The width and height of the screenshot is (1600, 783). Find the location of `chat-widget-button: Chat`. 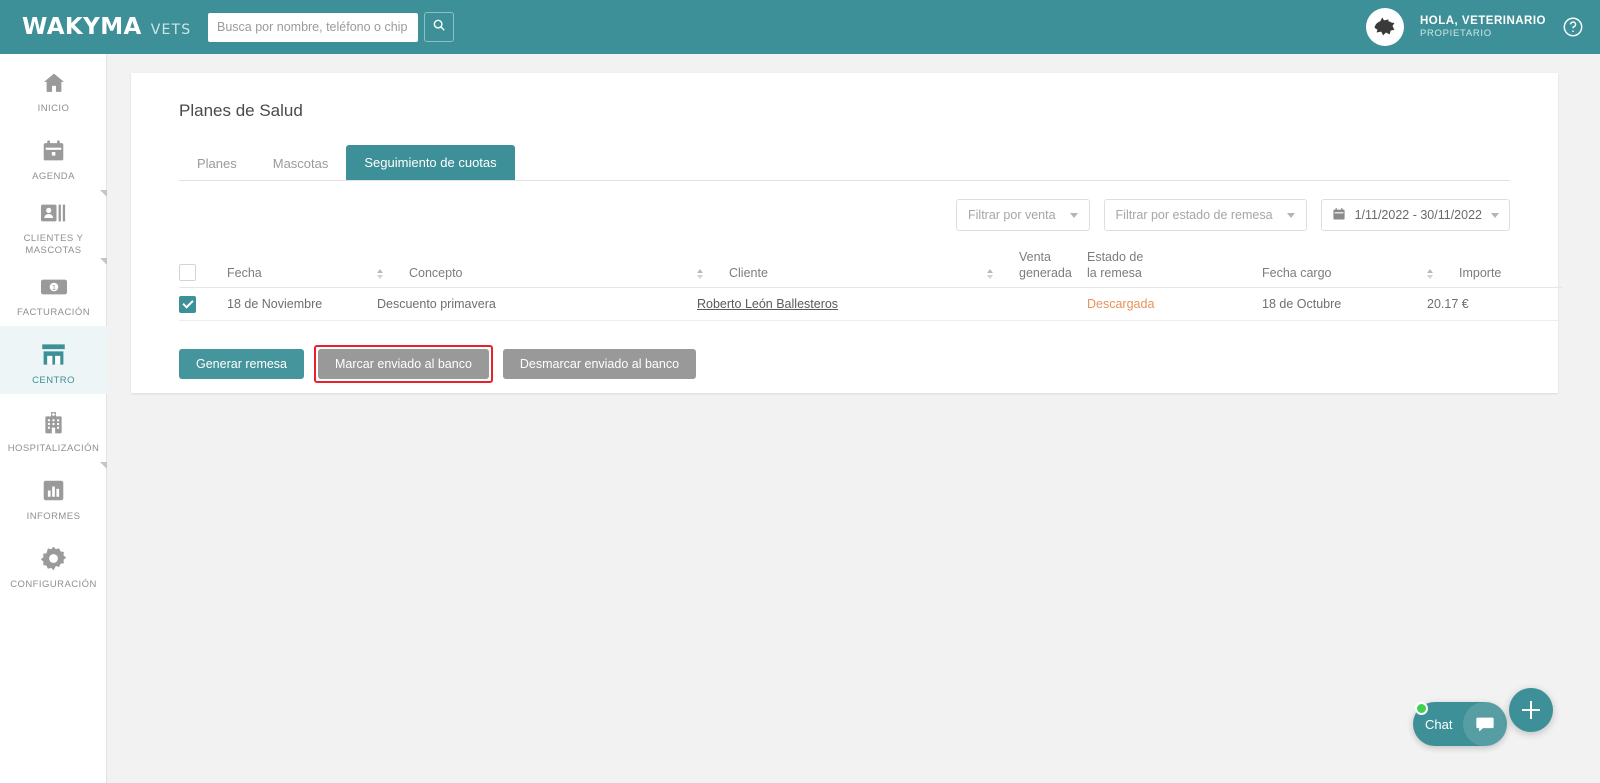

chat-widget-button: Chat is located at coordinates (1460, 724).